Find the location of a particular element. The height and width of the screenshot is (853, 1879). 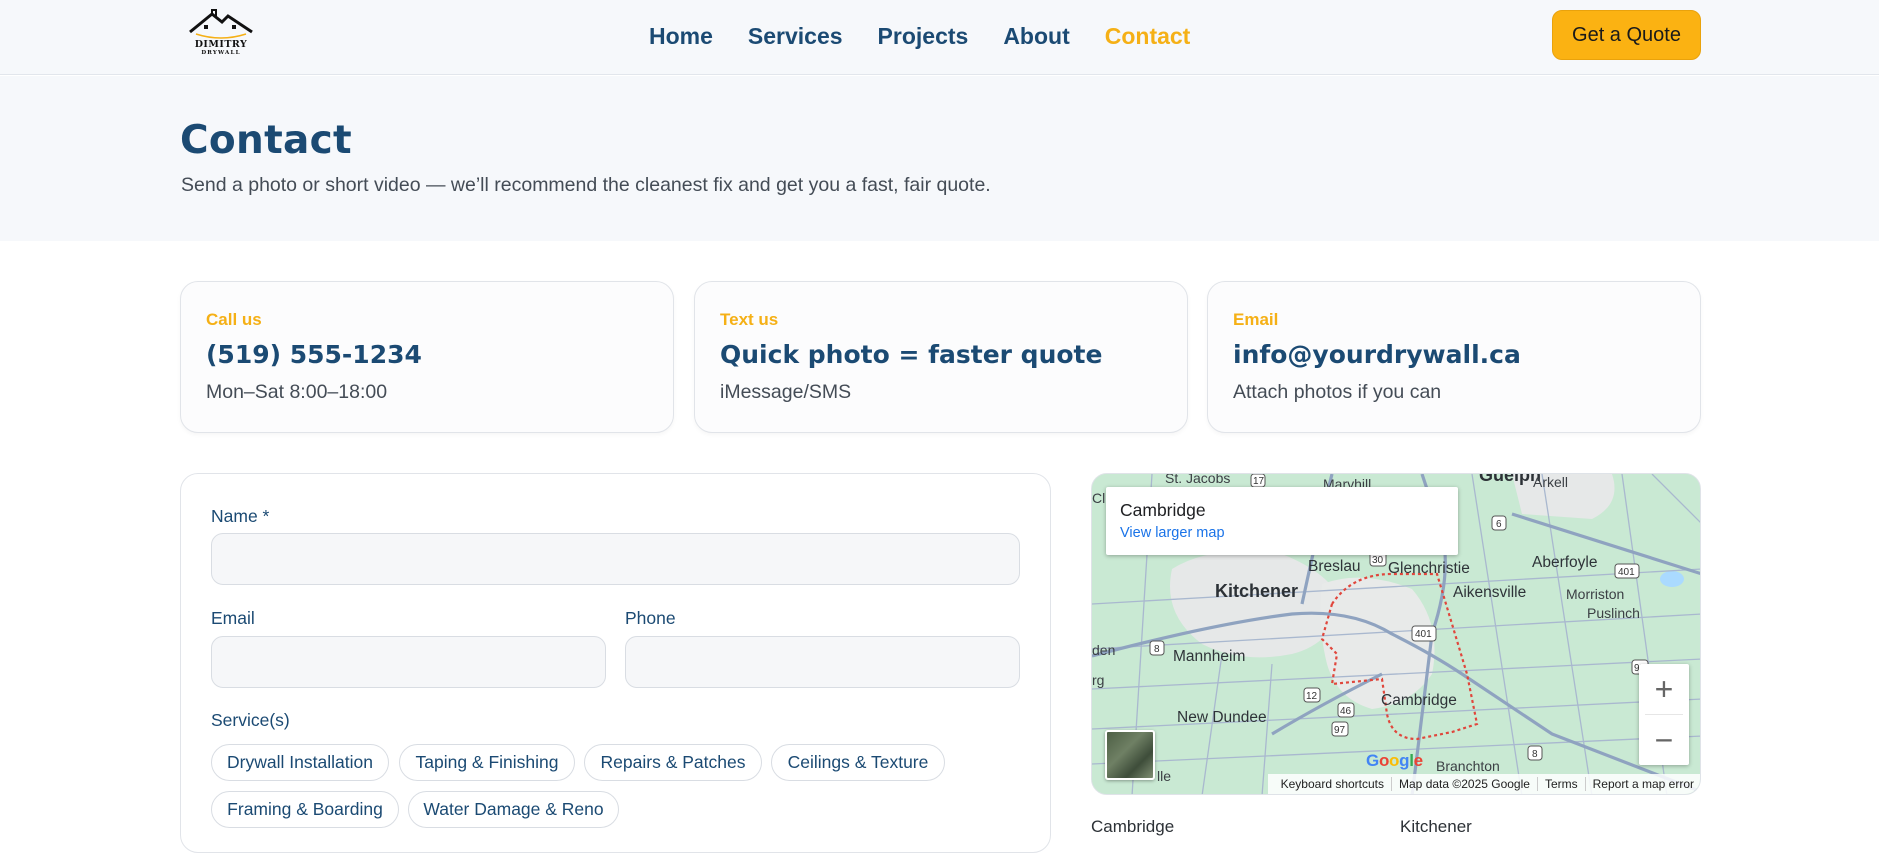

map-label-glenchristie: Glenchristie is located at coordinates (1429, 568).